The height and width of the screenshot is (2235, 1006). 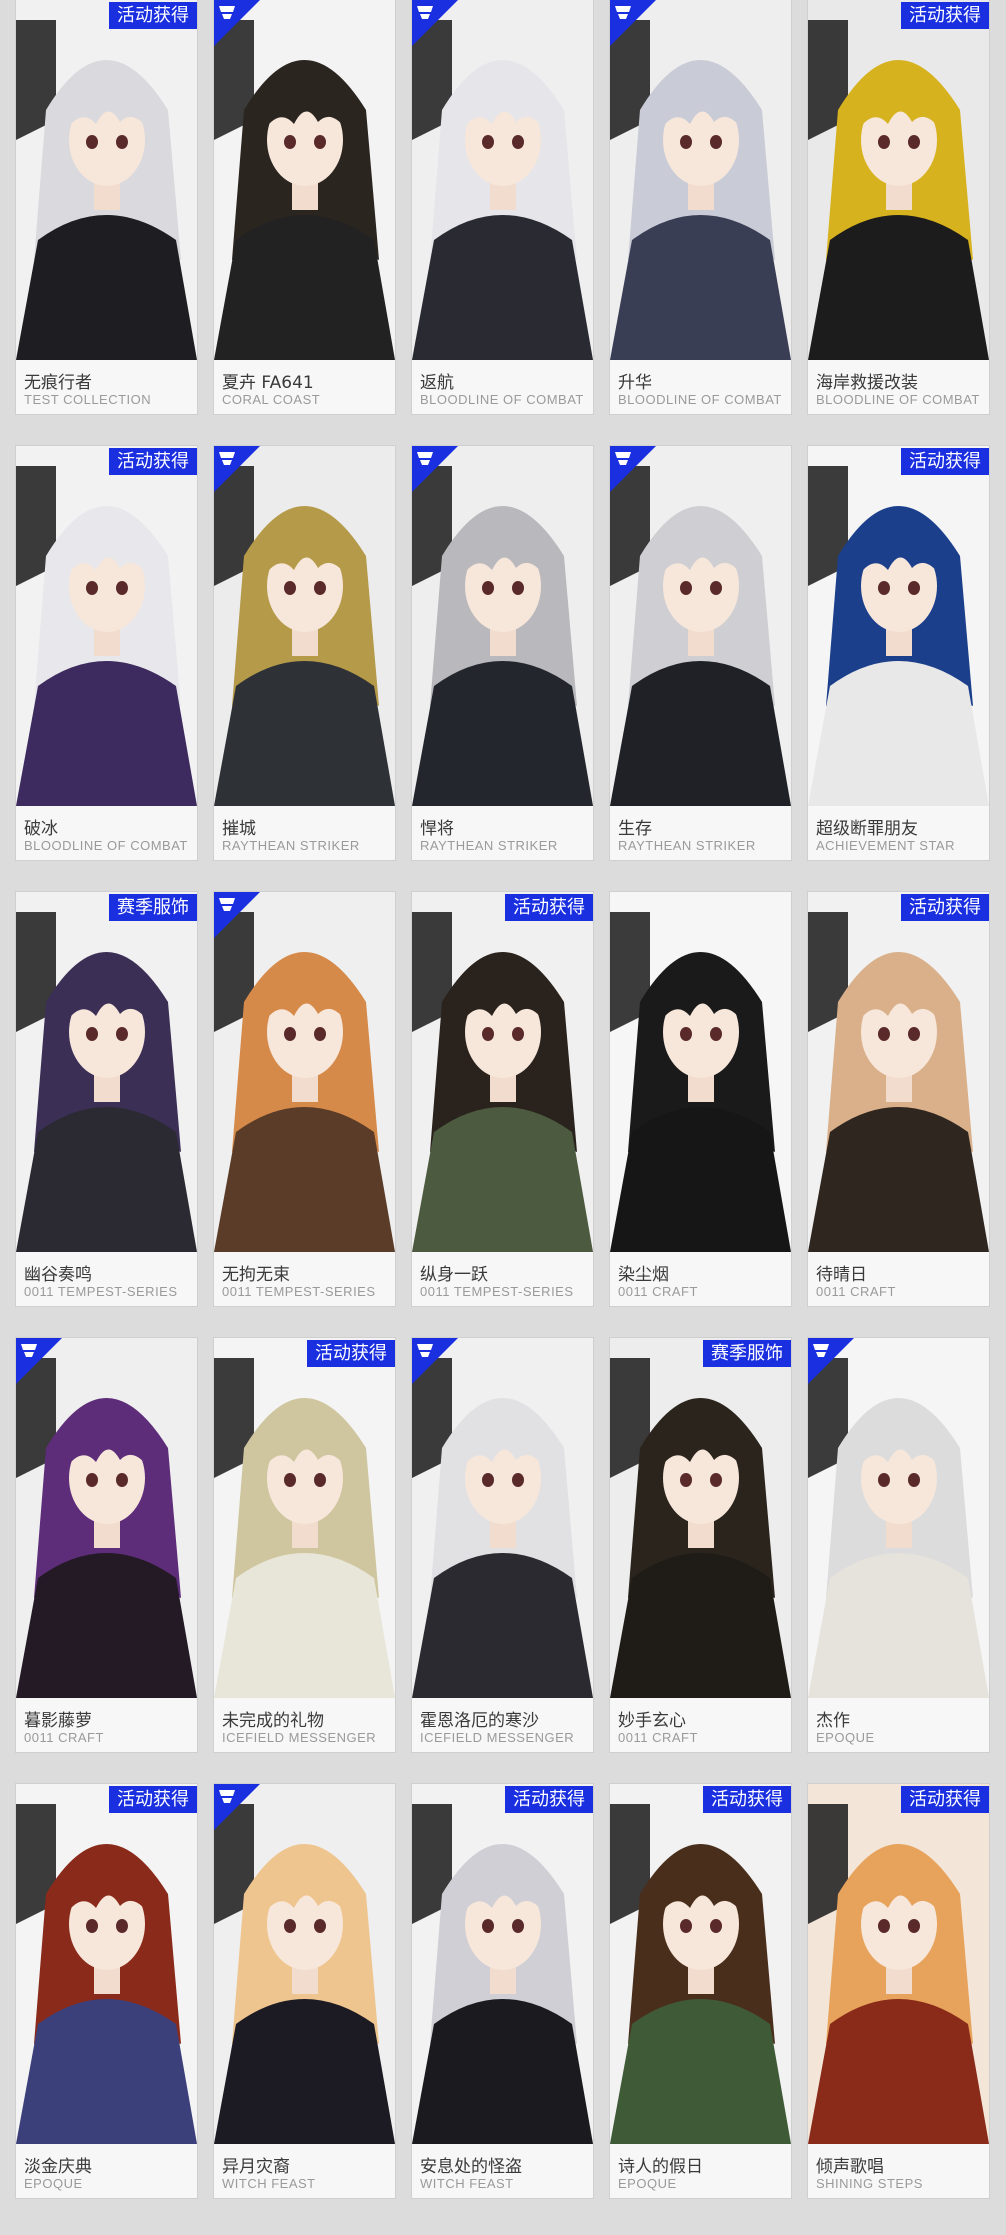 I want to click on skin-caption: 染尘烟 0011 CRAFT, so click(x=700, y=1279).